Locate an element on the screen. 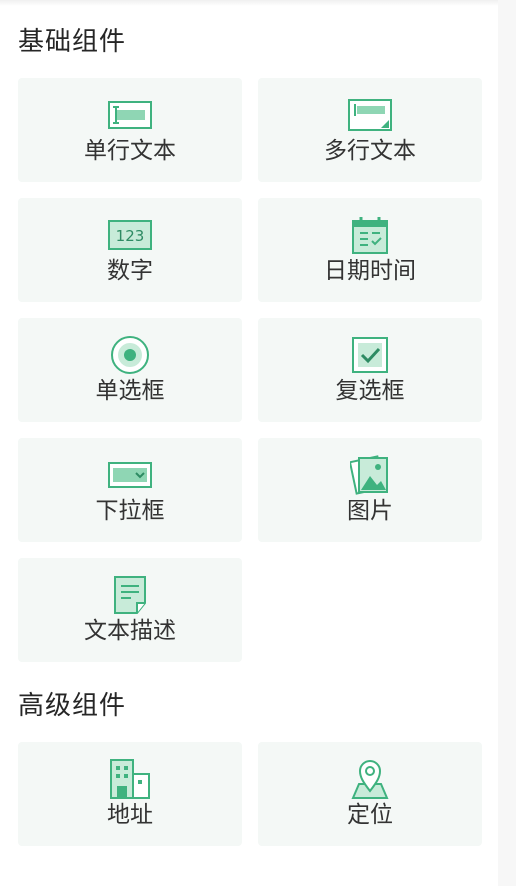 The width and height of the screenshot is (516, 886). number-icon: 123 is located at coordinates (130, 235).